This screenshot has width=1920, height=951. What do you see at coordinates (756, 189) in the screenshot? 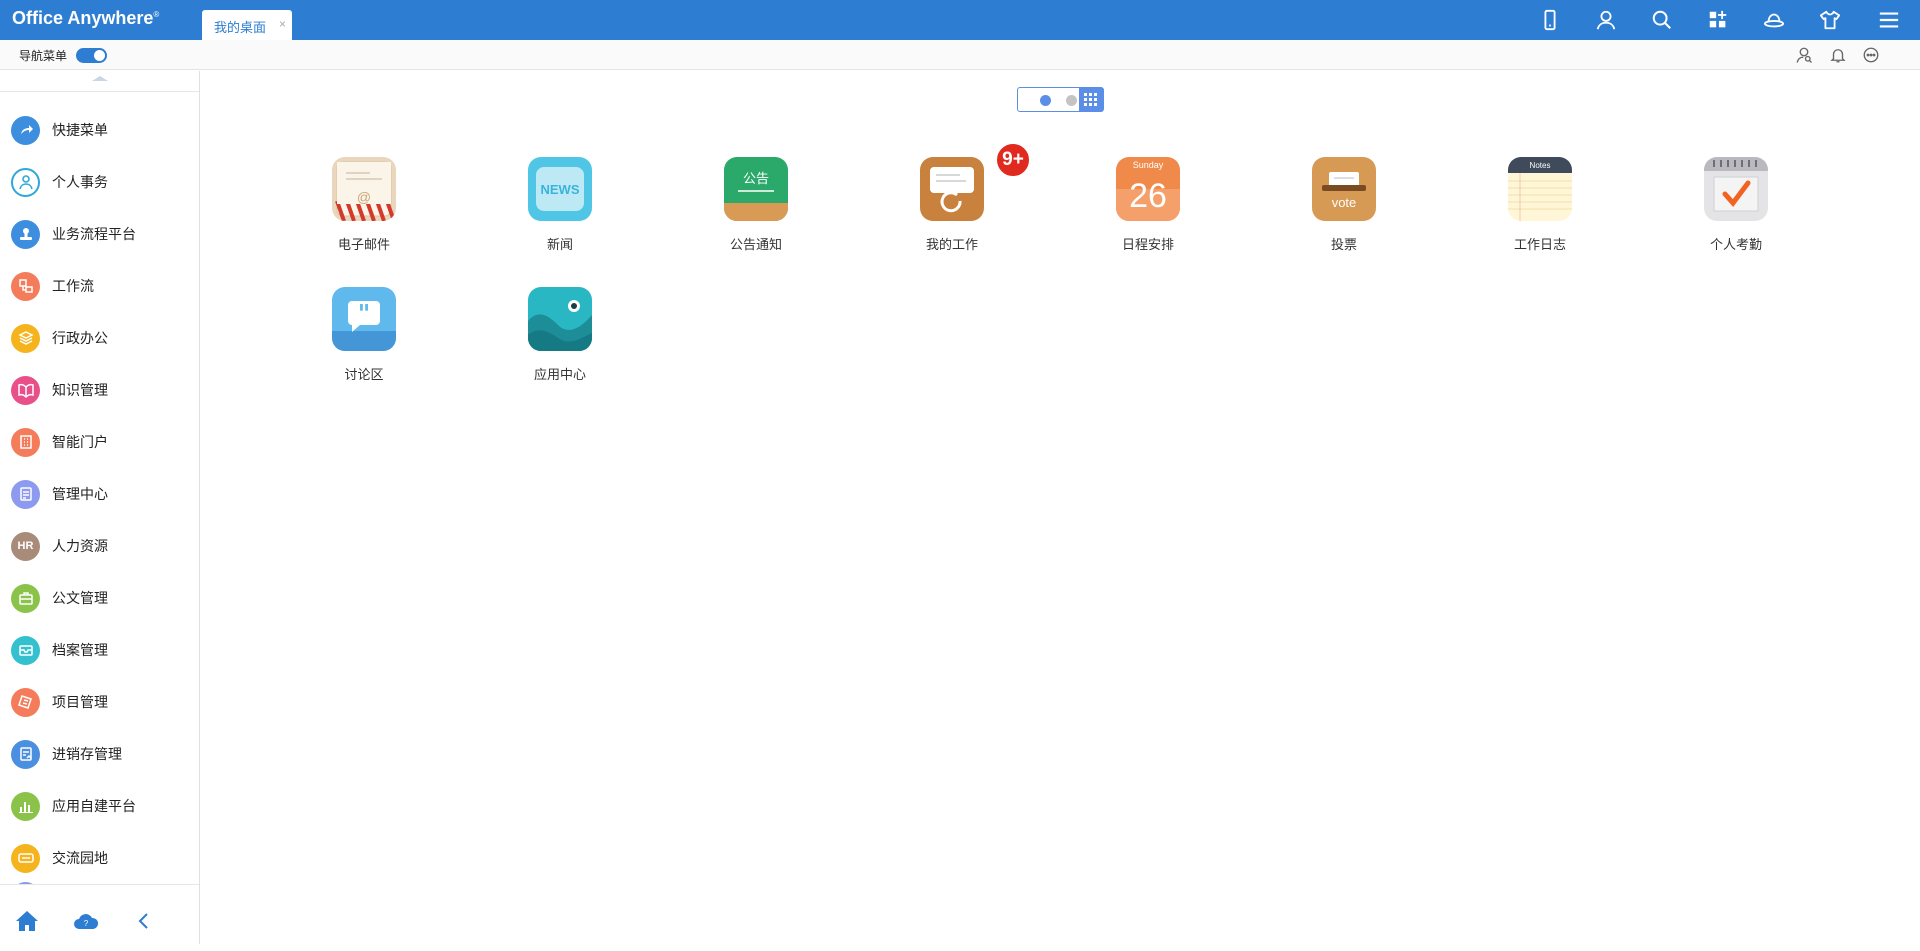
I see `notice-icon: 公告` at bounding box center [756, 189].